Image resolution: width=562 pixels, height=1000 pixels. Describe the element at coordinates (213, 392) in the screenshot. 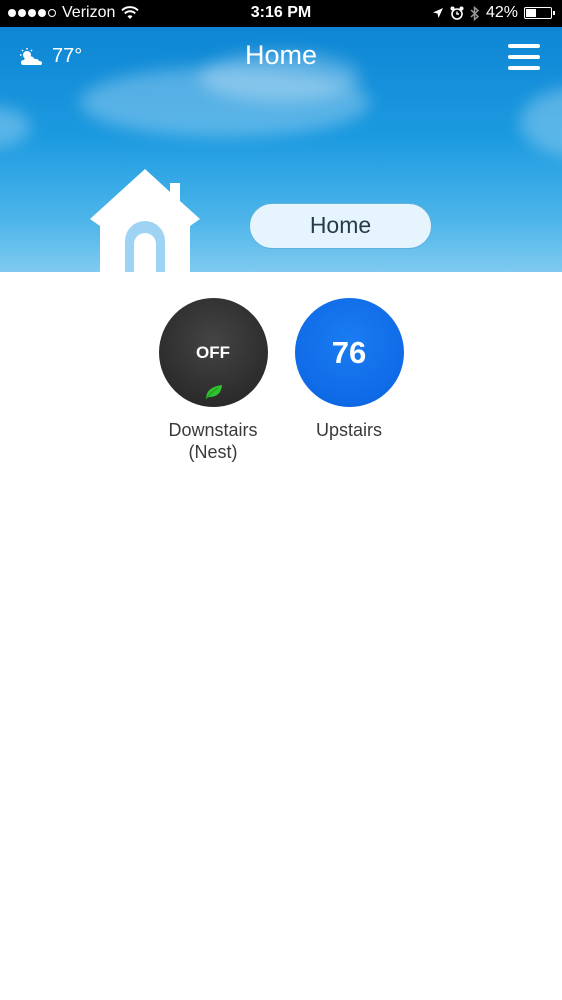

I see `leaf-icon` at that location.